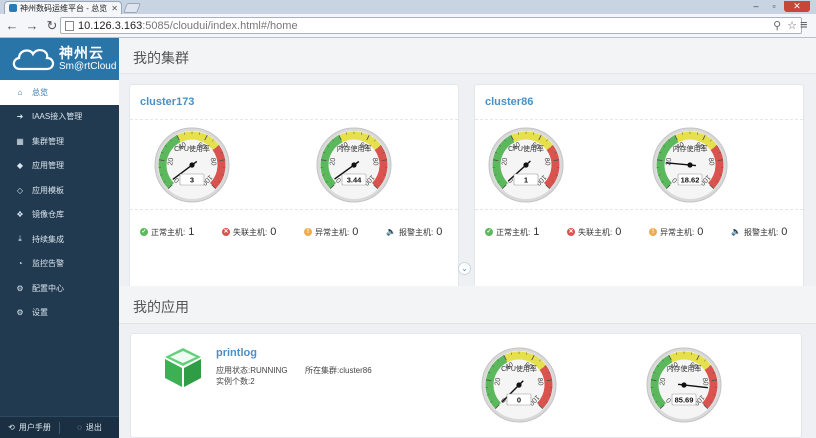 The width and height of the screenshot is (816, 438). I want to click on bookmark-star-icon: ☆, so click(792, 25).